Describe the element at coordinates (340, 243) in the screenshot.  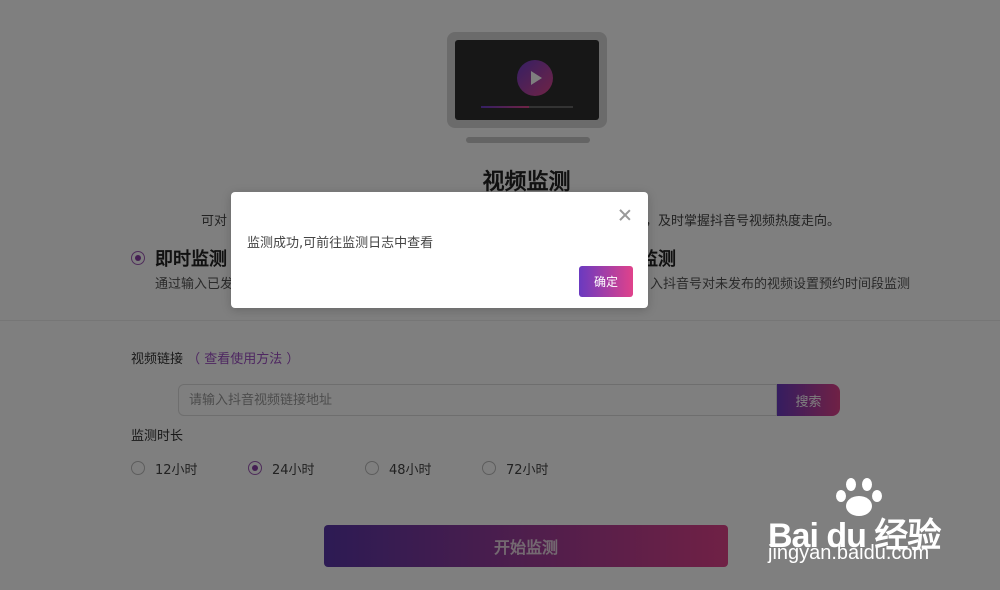
I see `dialog-message: 监测成功,可前往监测日志中查看` at that location.